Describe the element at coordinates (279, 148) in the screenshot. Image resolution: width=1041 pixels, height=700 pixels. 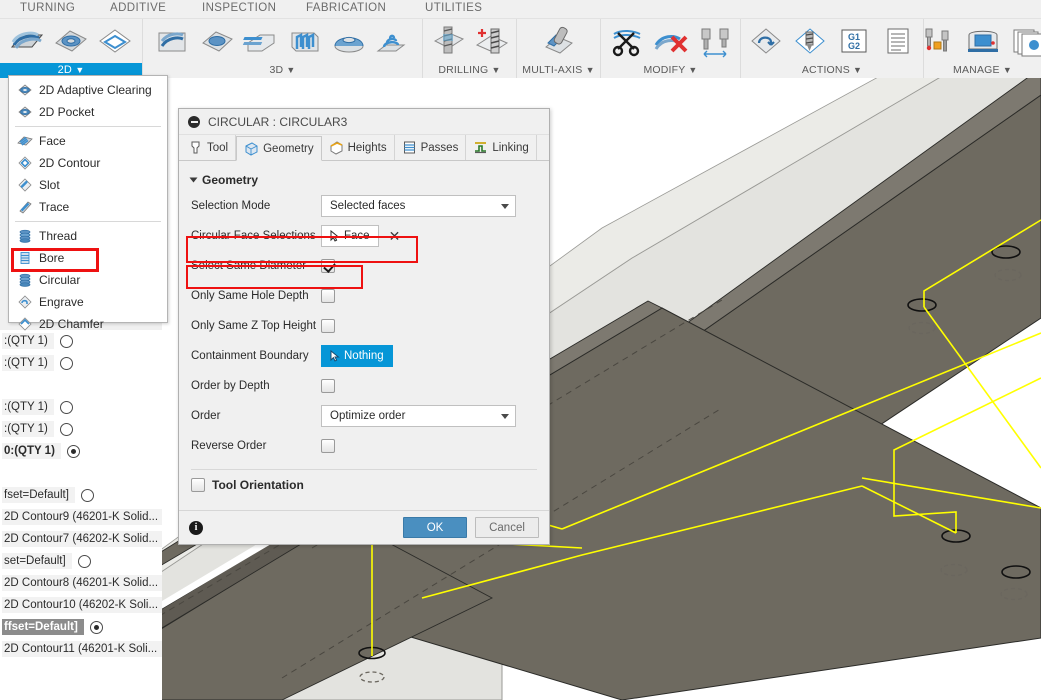
I see `tab-geometry: Geometry` at that location.